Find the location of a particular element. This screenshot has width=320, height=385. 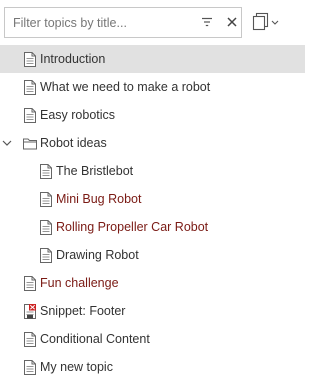

tree-topic-item: Fun challenge is located at coordinates (152, 283).